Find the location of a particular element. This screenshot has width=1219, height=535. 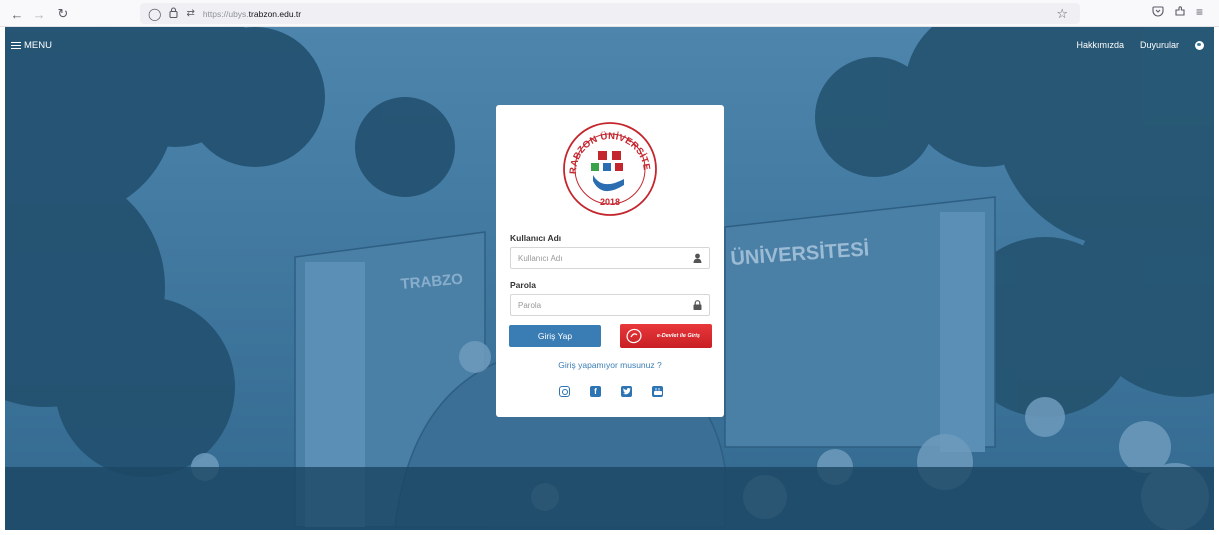

pocket-icon is located at coordinates (1158, 12).